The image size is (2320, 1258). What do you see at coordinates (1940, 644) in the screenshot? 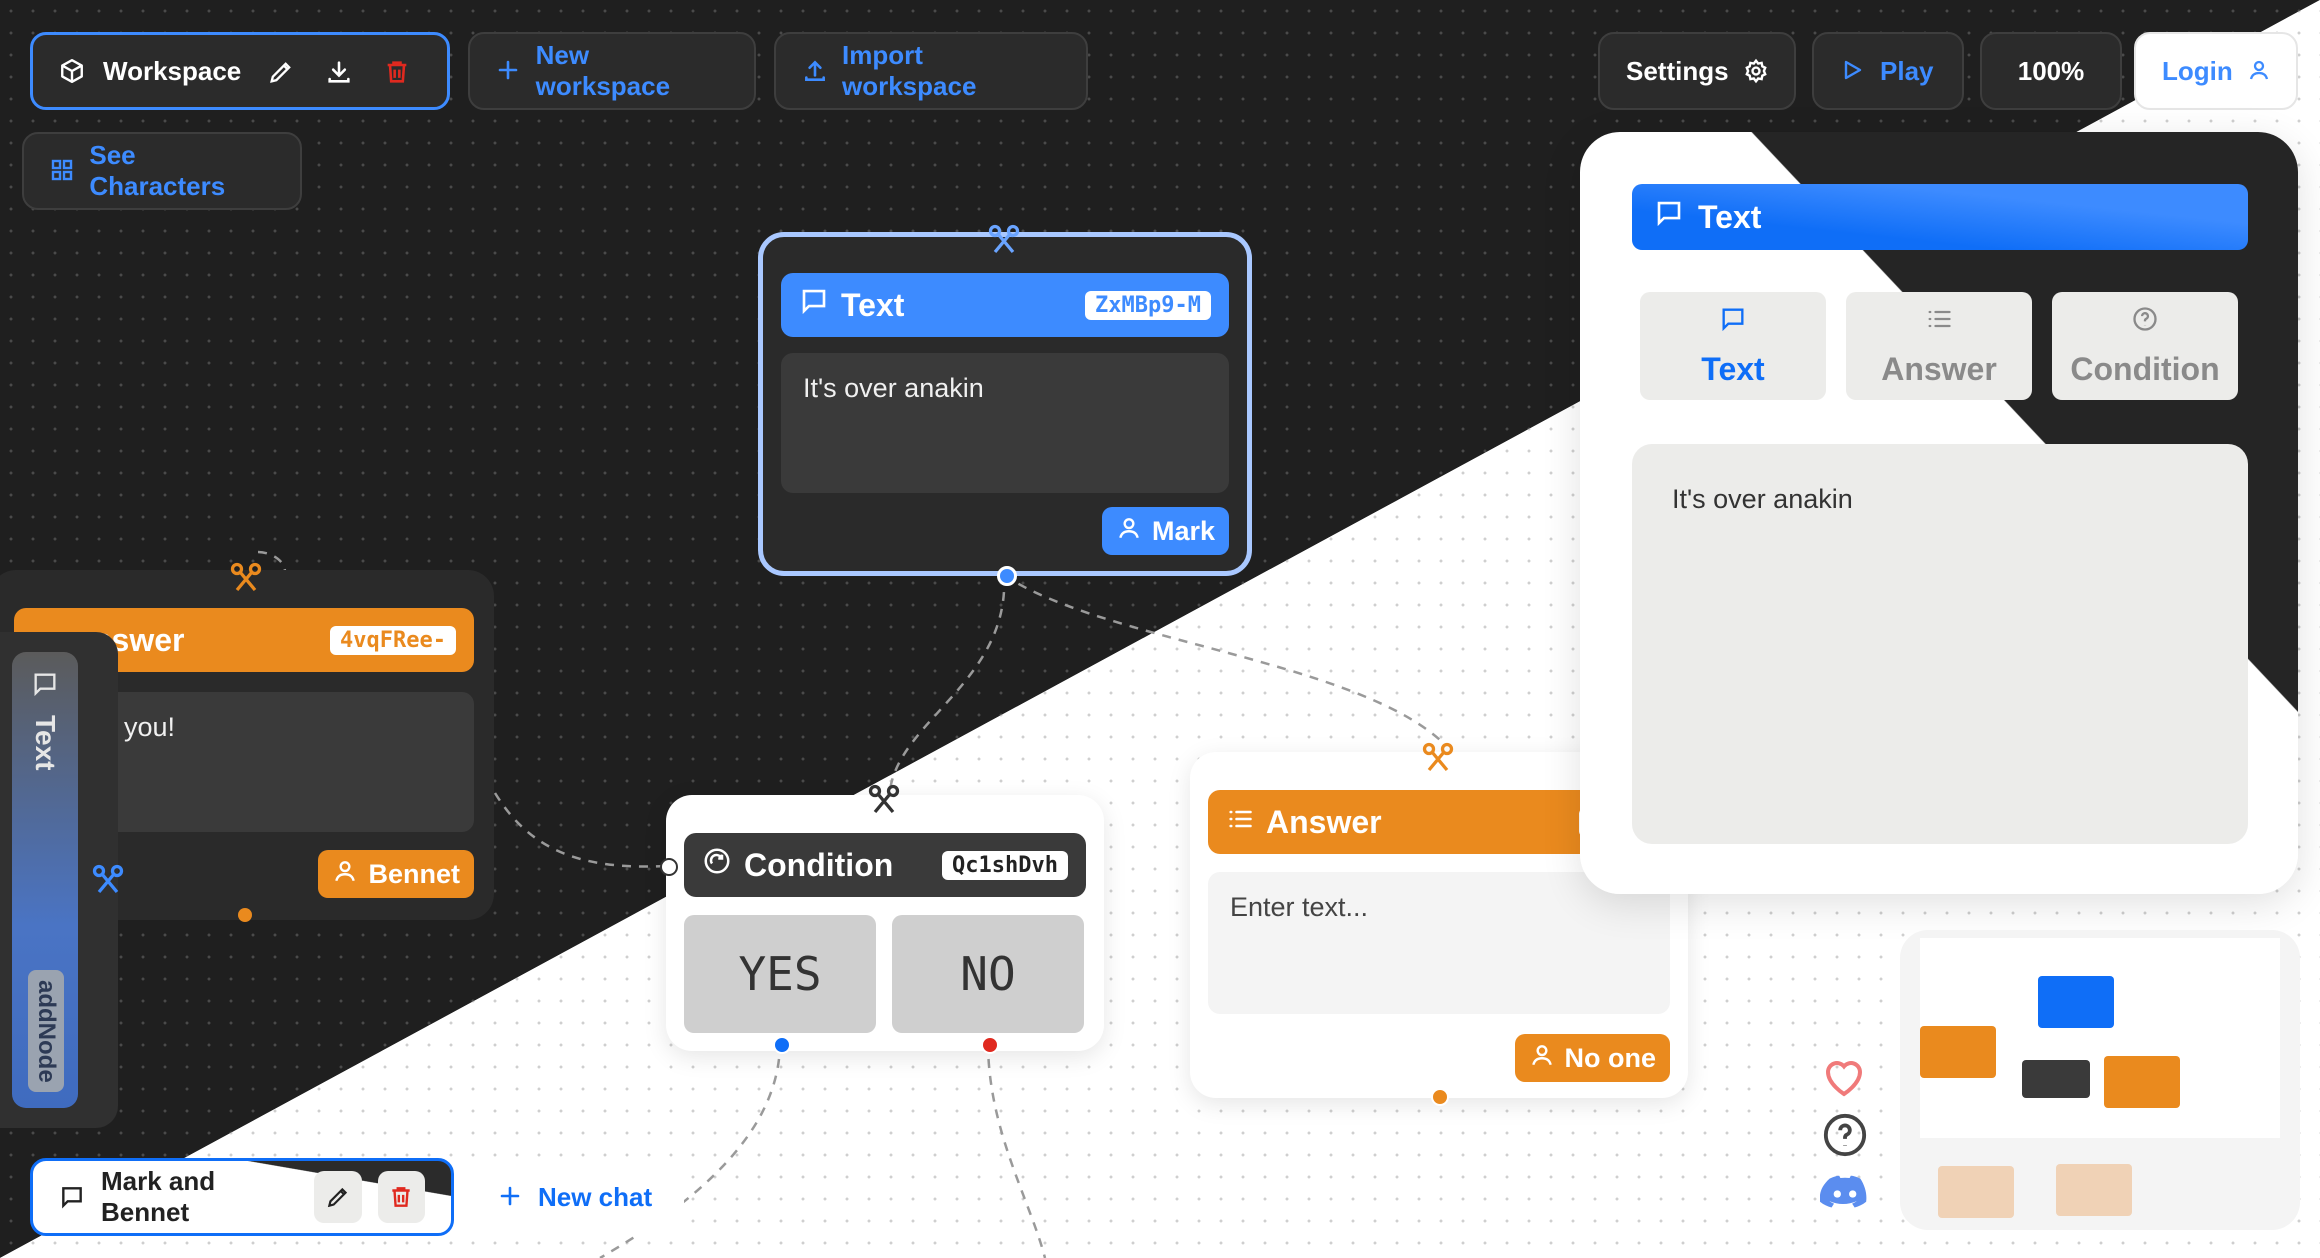
I see `panel-text-area: It's over anakin` at bounding box center [1940, 644].